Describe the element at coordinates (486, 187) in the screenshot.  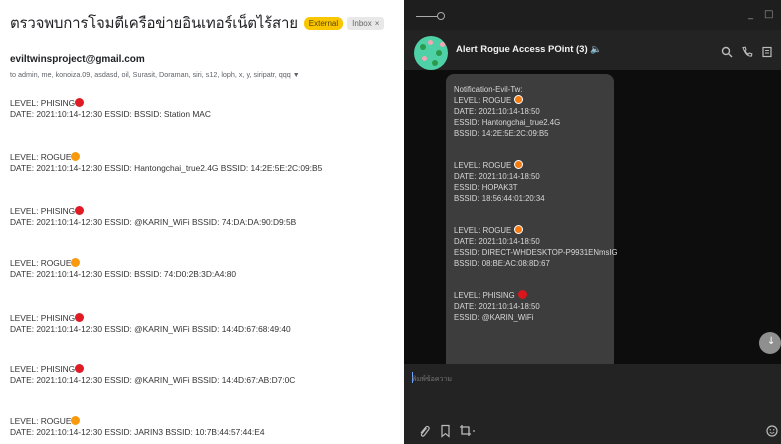
I see `message-essid: ESSID: HOPAK3T` at that location.